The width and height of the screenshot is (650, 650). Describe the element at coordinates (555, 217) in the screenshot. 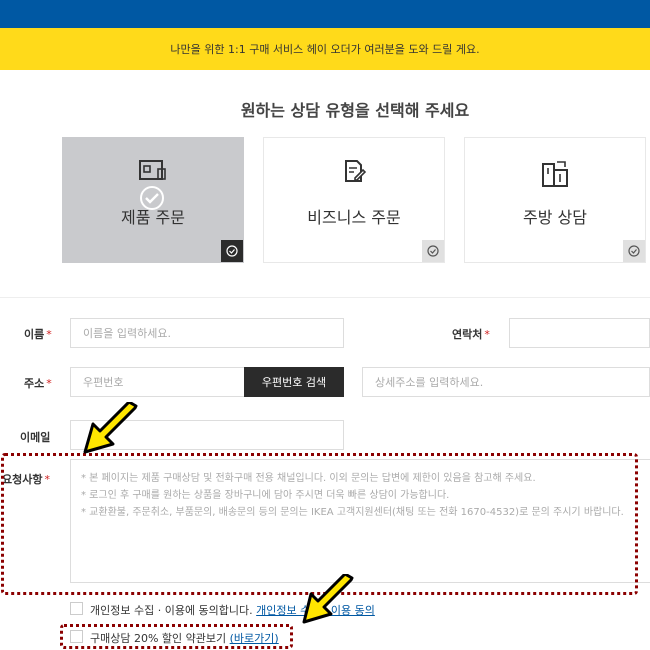

I see `card-label: 주방 상담` at that location.